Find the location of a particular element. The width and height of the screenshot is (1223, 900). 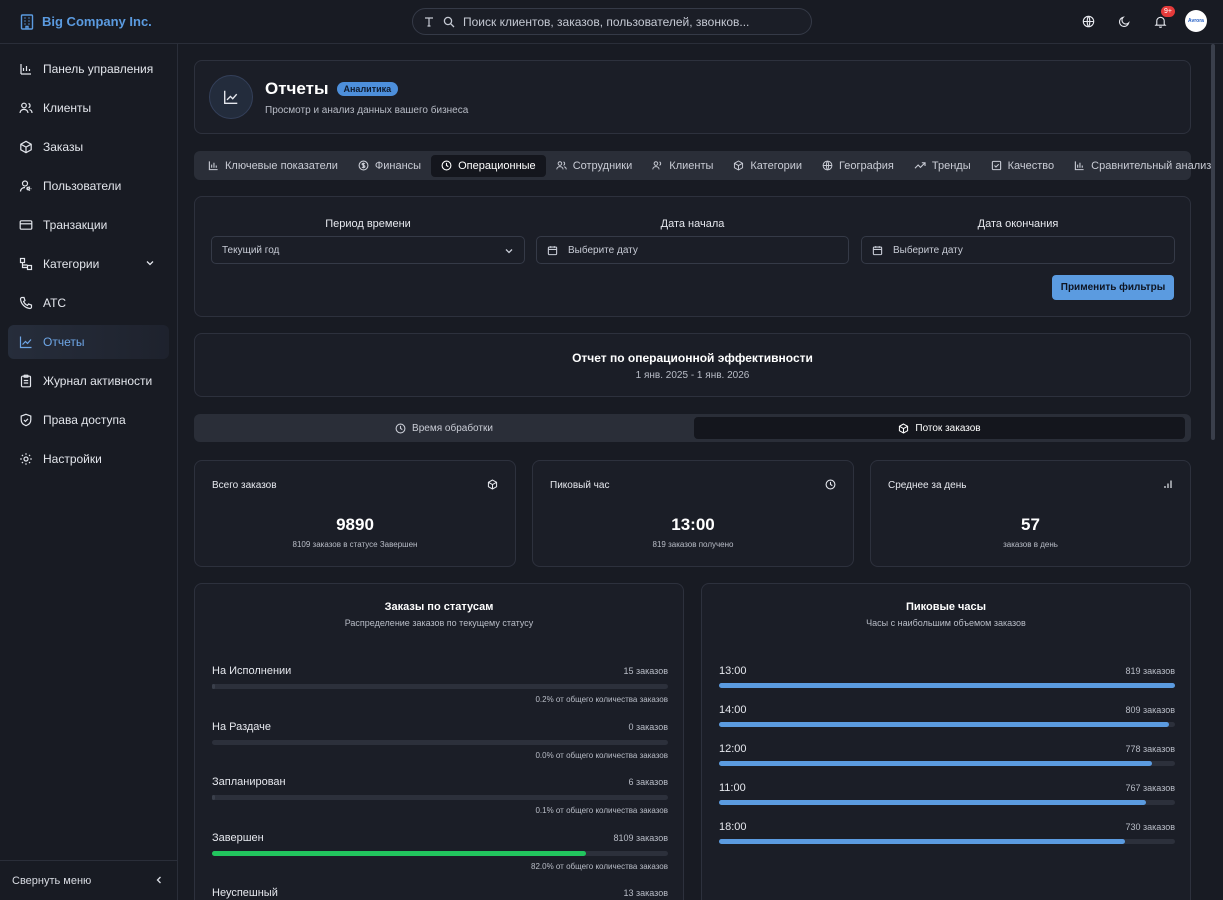

tab-key-metrics: Ключевые показатели is located at coordinates (273, 166).